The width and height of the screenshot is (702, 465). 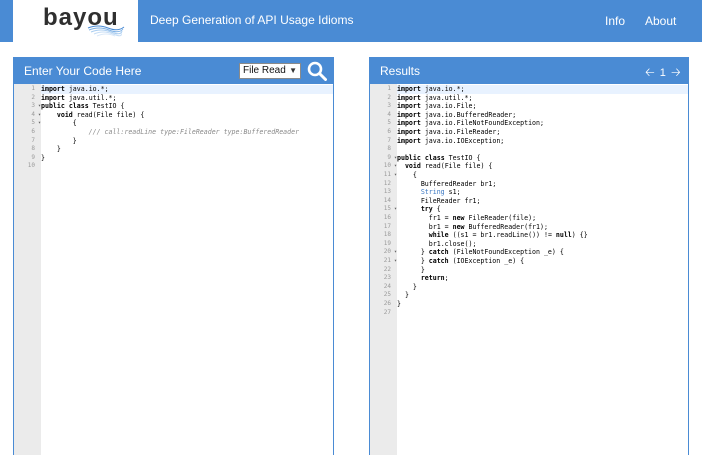 I want to click on arrow-left-icon: 🡠, so click(x=650, y=73).